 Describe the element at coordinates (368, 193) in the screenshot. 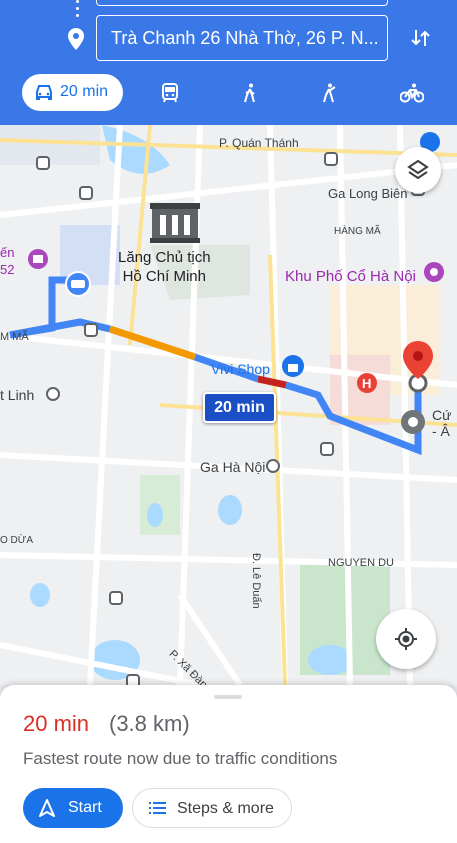

I see `station-label-long-bien: Ga Long Biên` at that location.